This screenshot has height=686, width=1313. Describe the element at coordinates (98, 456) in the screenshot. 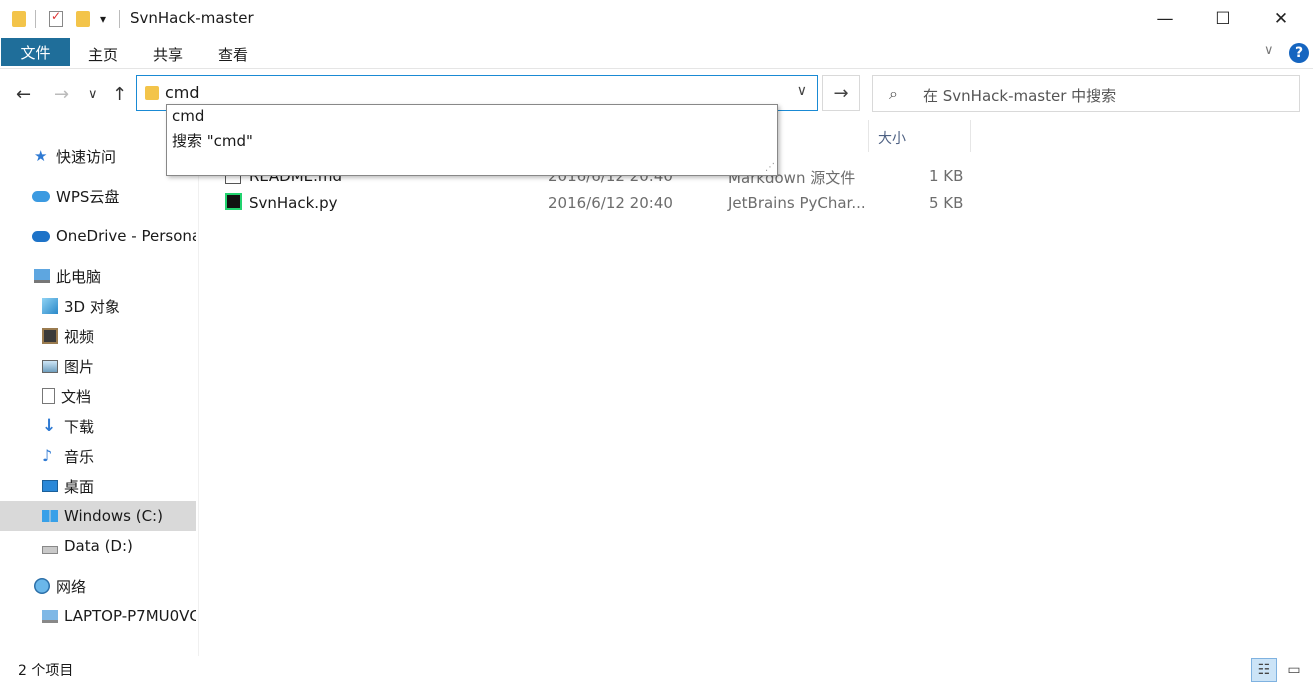

I see `sidebar-item-music: ♪ 音乐` at that location.